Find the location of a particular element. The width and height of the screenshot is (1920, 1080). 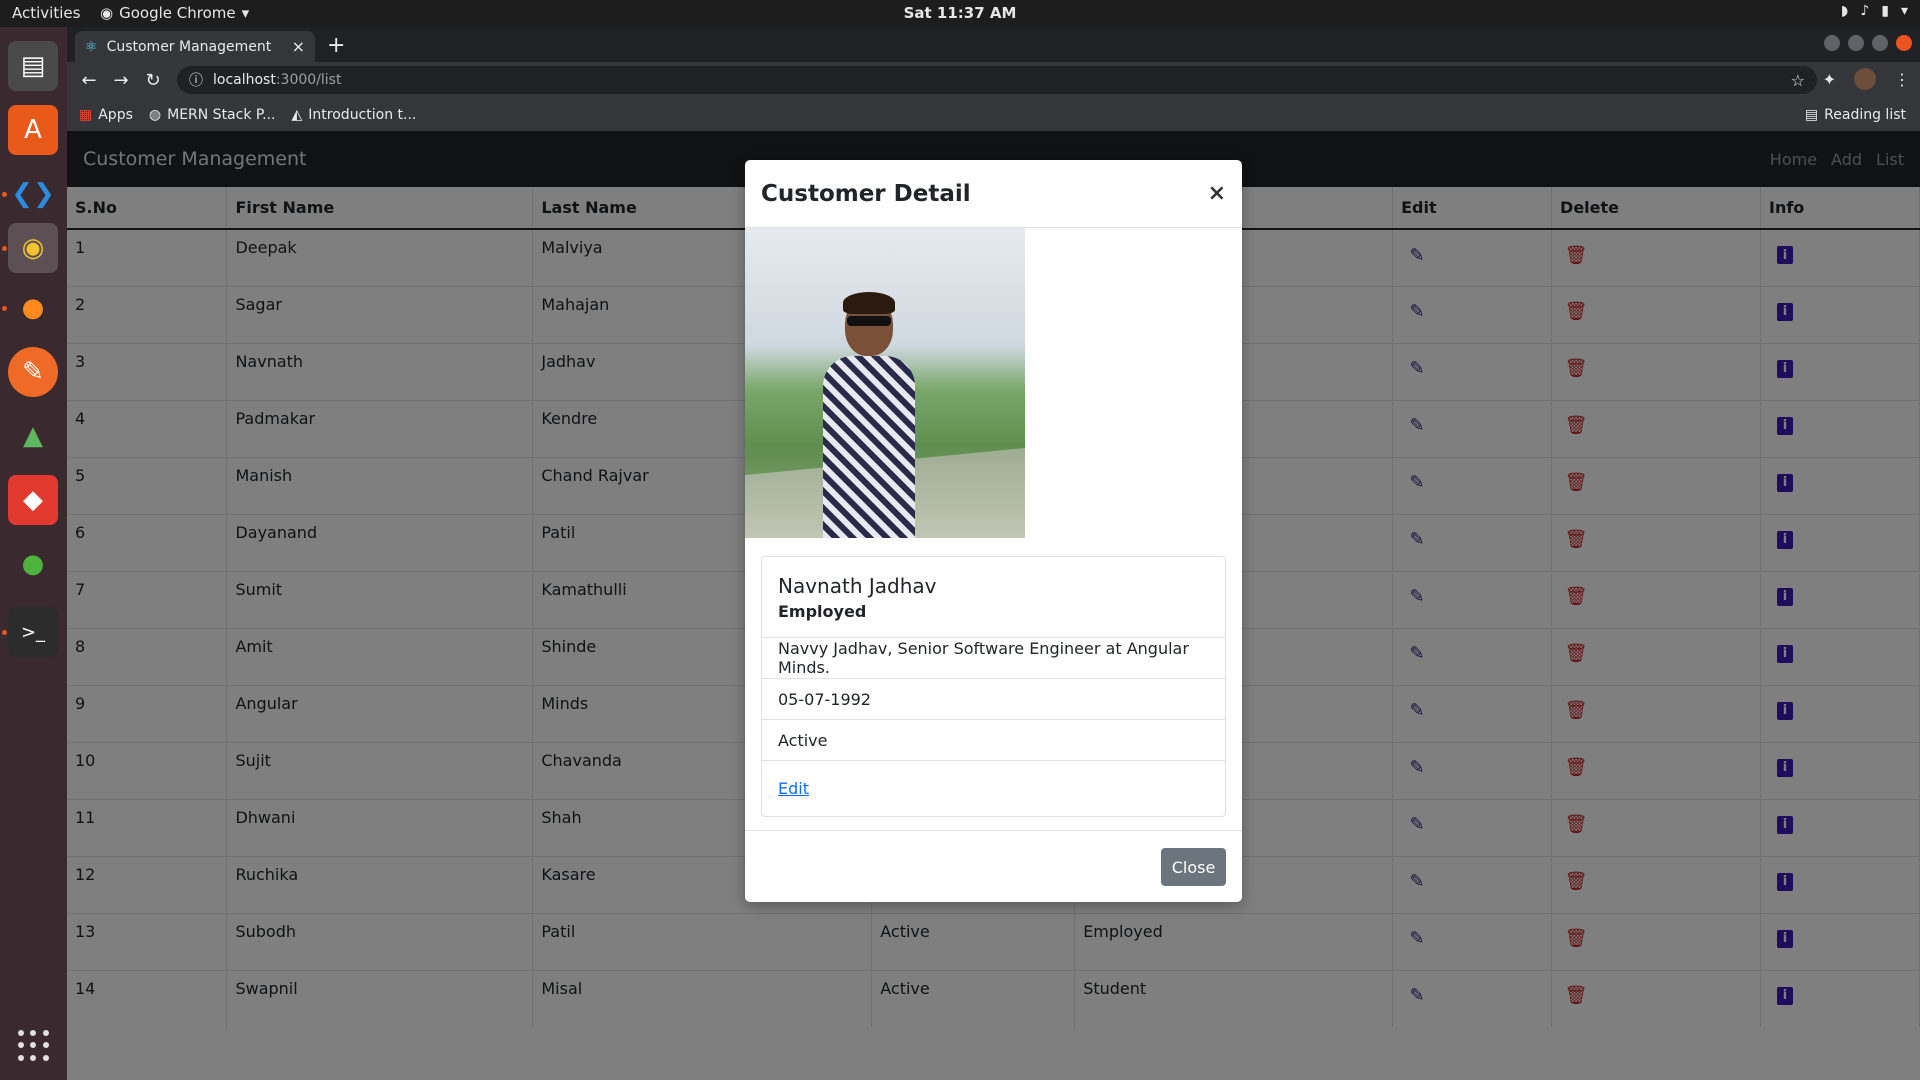

customer-name: Navnath Jadhav is located at coordinates (857, 585).